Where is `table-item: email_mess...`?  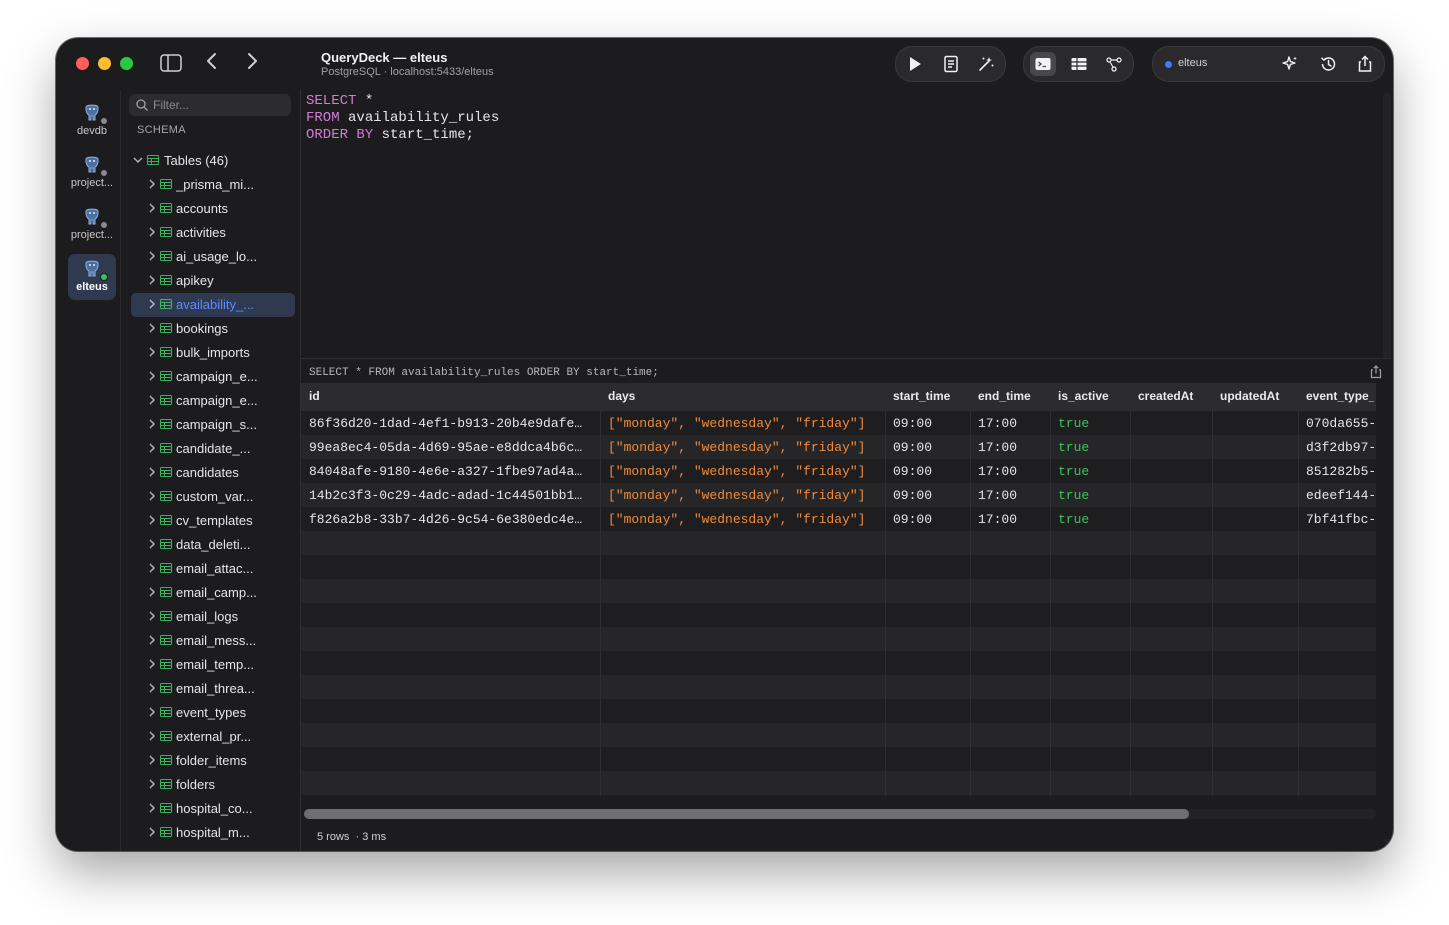 table-item: email_mess... is located at coordinates (213, 641).